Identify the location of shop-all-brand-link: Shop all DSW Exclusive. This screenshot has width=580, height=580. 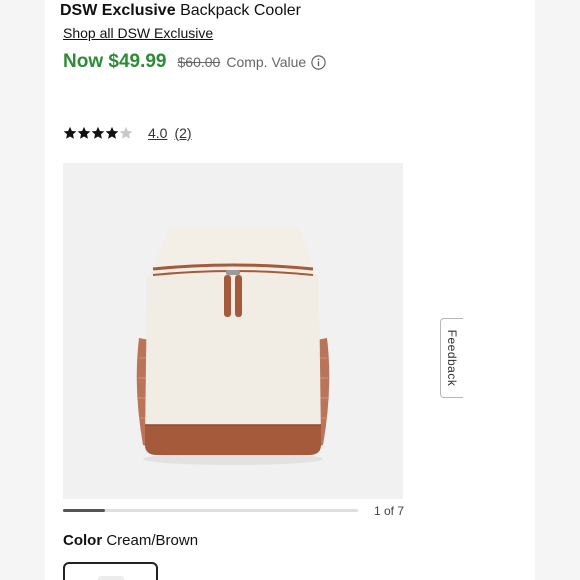
(138, 33).